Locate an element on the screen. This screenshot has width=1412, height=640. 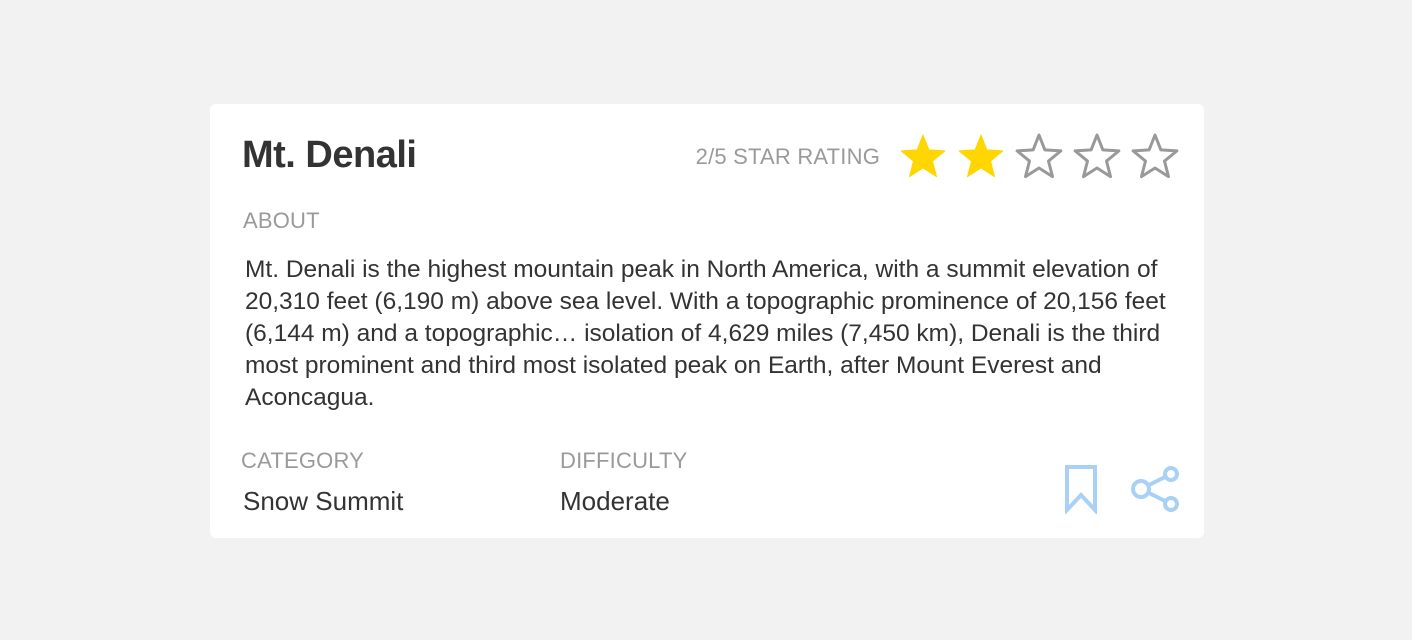
share-button is located at coordinates (1156, 489).